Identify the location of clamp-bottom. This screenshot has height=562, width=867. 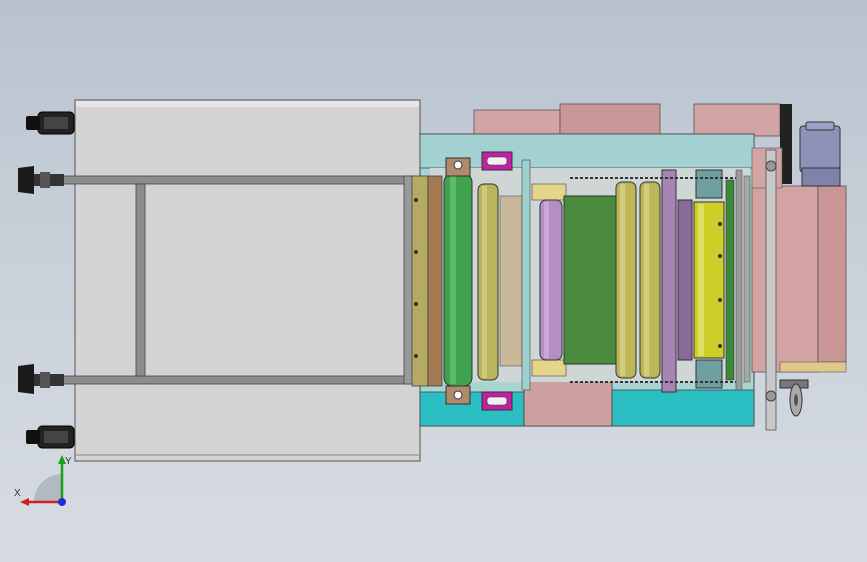
(497, 401).